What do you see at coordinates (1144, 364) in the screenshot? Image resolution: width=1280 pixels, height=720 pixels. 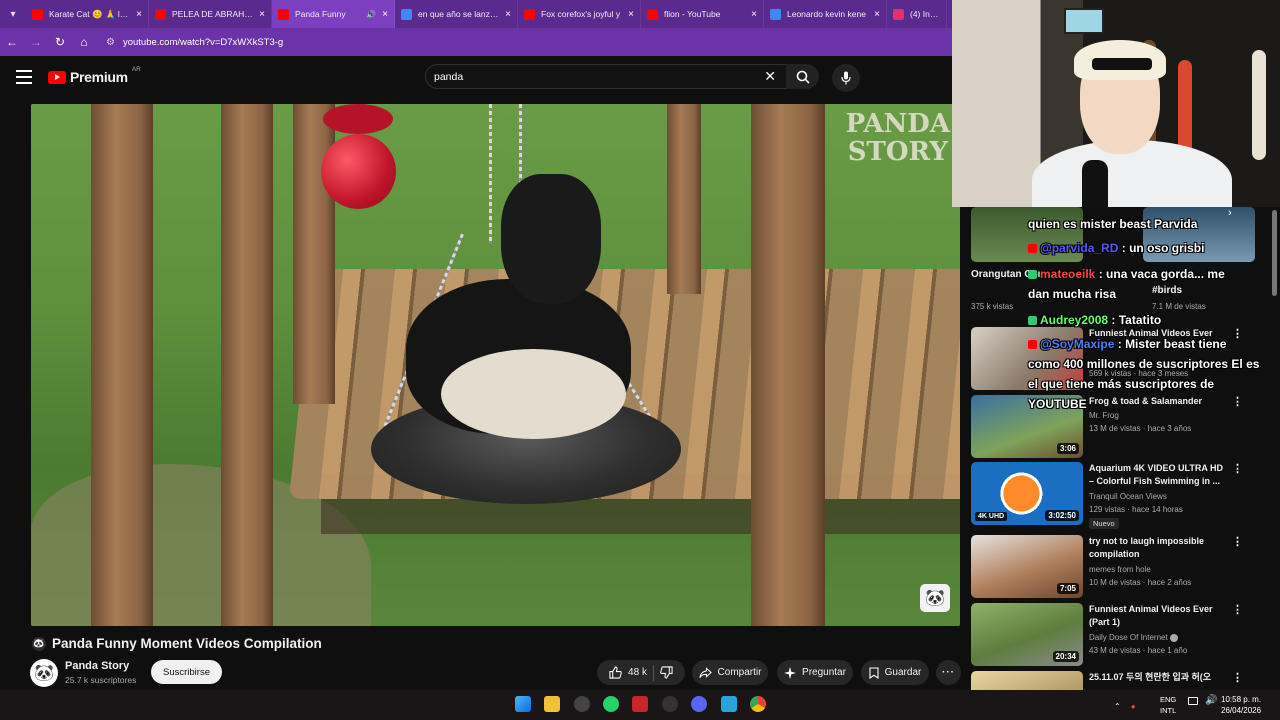 I see `chat-text: como 400 millones de suscriptores El es` at bounding box center [1144, 364].